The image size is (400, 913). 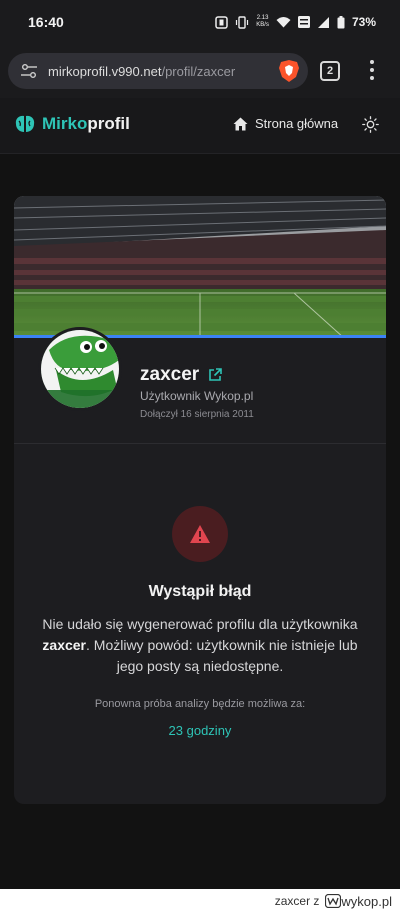 What do you see at coordinates (200, 704) in the screenshot?
I see `retry-label: Ponowna próba analizy będzie możliwa za:` at bounding box center [200, 704].